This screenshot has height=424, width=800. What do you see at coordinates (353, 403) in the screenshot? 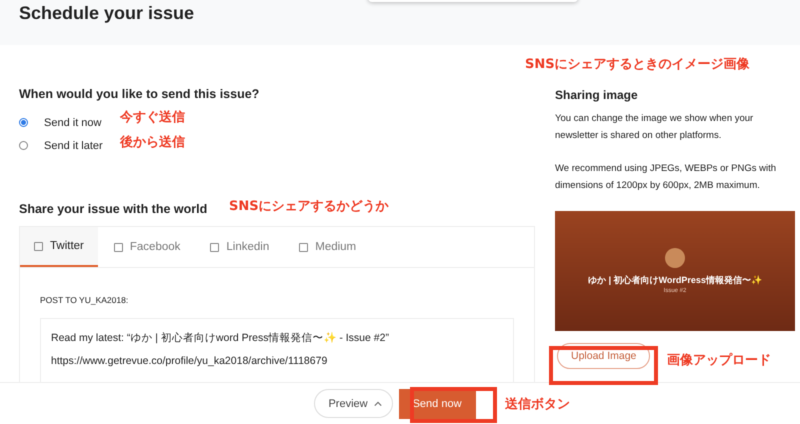
I see `preview-button: Preview` at bounding box center [353, 403].